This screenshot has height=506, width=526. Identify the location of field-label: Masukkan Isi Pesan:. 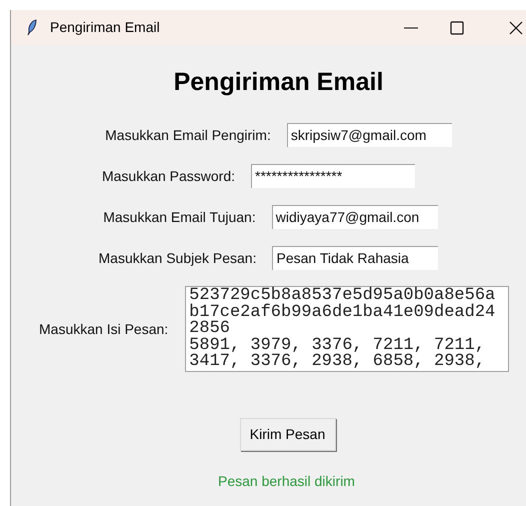
(103, 329).